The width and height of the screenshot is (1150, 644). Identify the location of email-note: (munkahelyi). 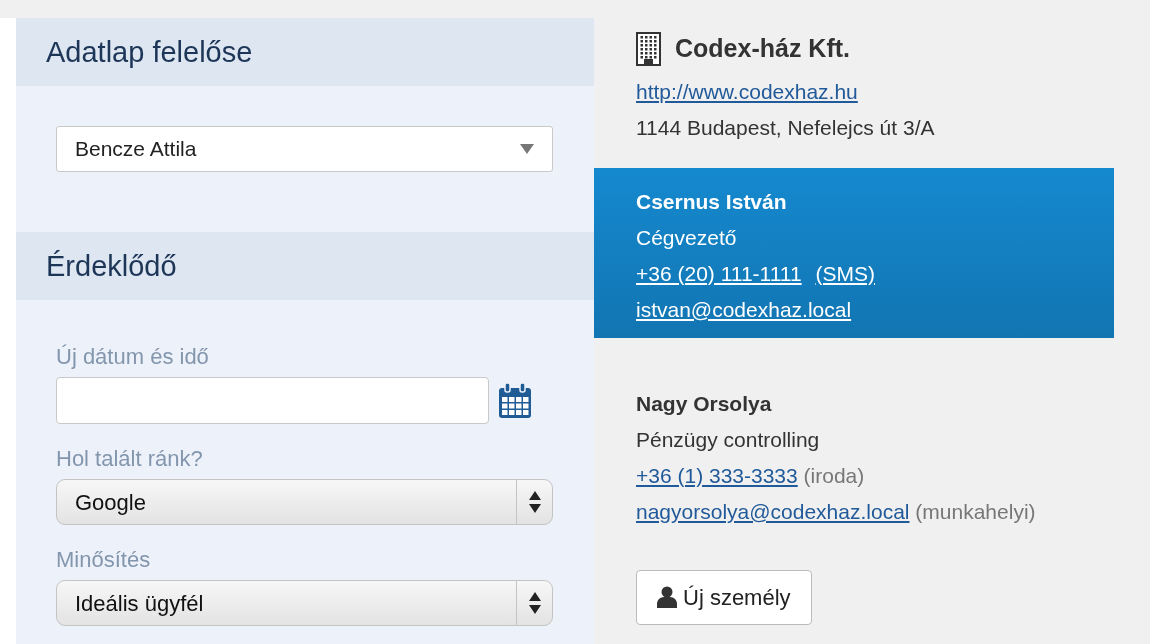
(975, 511).